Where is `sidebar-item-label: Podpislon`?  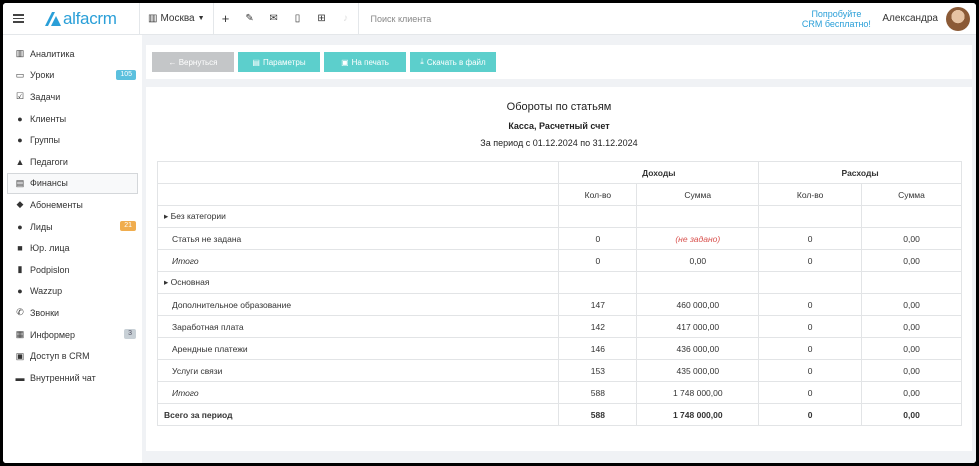
sidebar-item-label: Podpislon is located at coordinates (50, 269).